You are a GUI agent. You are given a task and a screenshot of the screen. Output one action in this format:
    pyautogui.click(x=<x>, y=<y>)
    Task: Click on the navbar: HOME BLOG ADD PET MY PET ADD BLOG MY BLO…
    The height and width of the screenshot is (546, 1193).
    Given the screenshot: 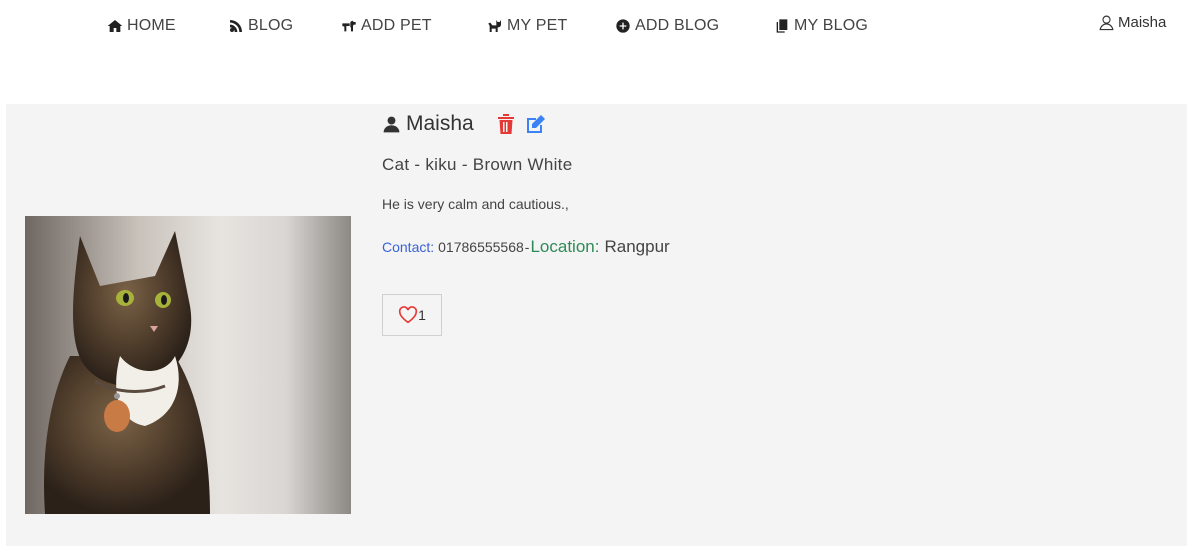 What is the action you would take?
    pyautogui.click(x=596, y=28)
    